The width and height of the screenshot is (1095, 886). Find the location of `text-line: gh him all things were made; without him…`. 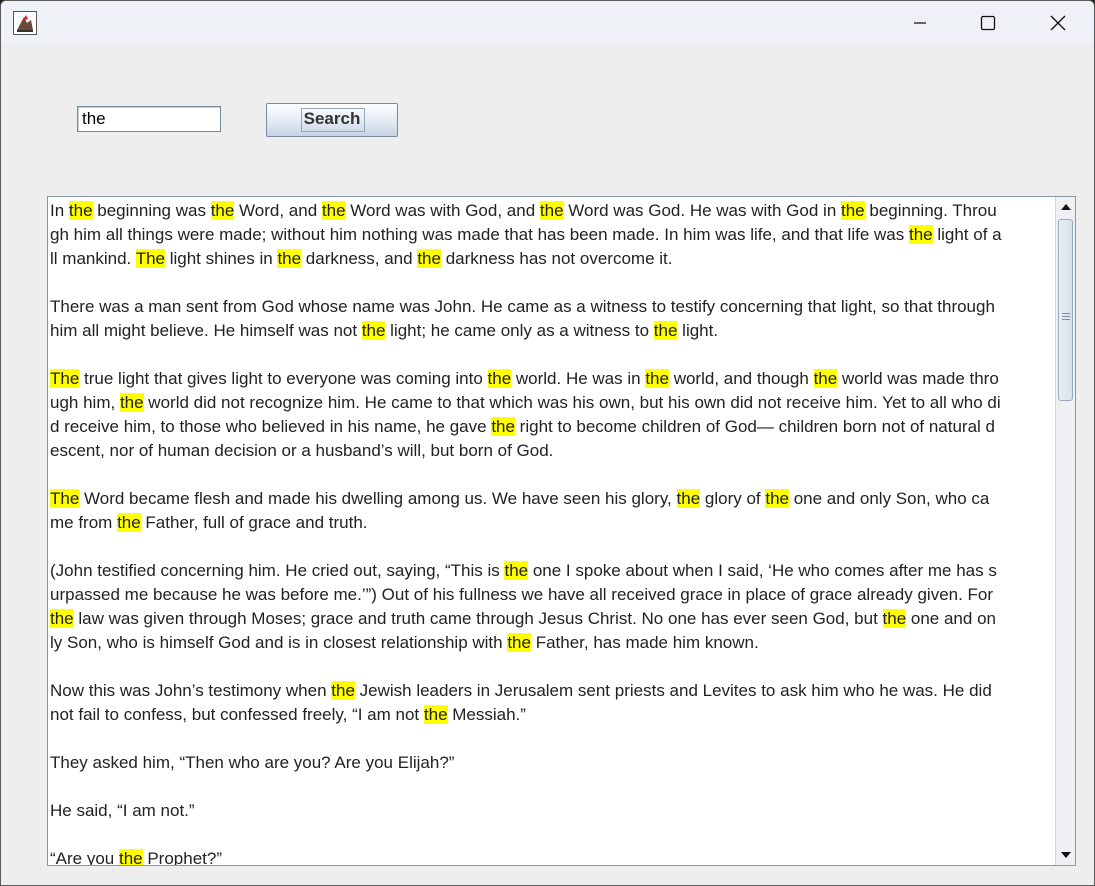

text-line: gh him all things were made; without him… is located at coordinates (526, 234).